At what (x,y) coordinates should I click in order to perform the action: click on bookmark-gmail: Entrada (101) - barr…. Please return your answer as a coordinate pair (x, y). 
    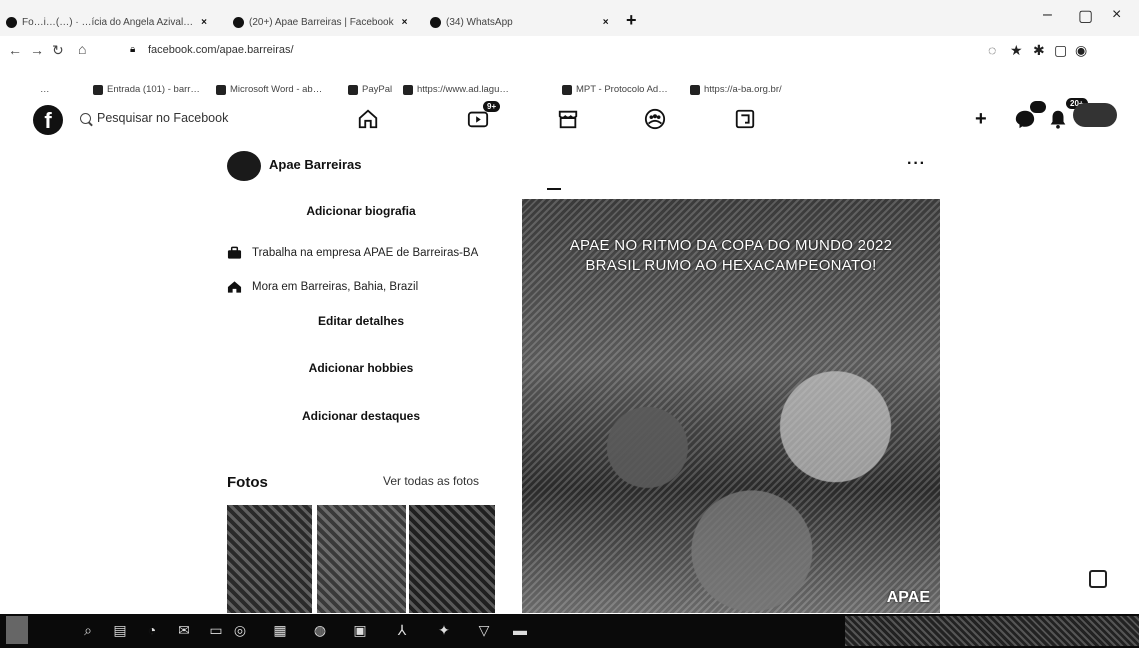
    Looking at the image, I should click on (146, 89).